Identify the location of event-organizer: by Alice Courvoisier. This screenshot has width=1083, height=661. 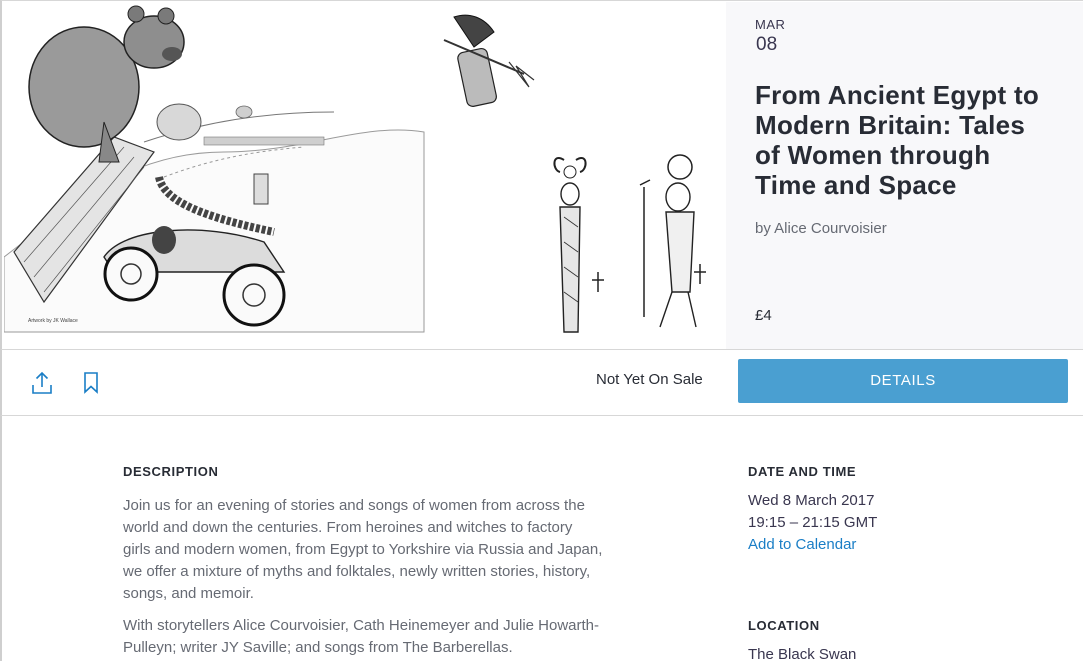
(821, 228).